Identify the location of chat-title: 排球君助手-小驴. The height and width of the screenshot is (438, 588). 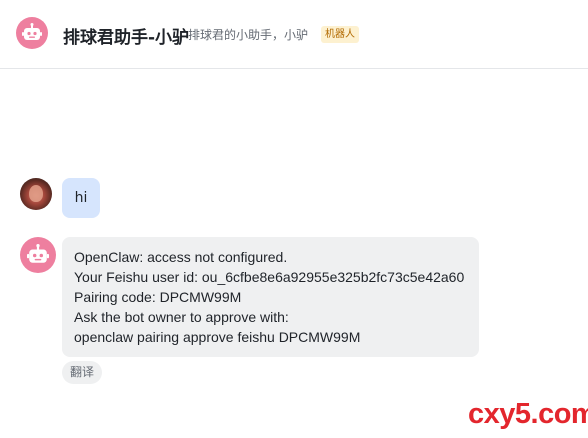
(126, 35).